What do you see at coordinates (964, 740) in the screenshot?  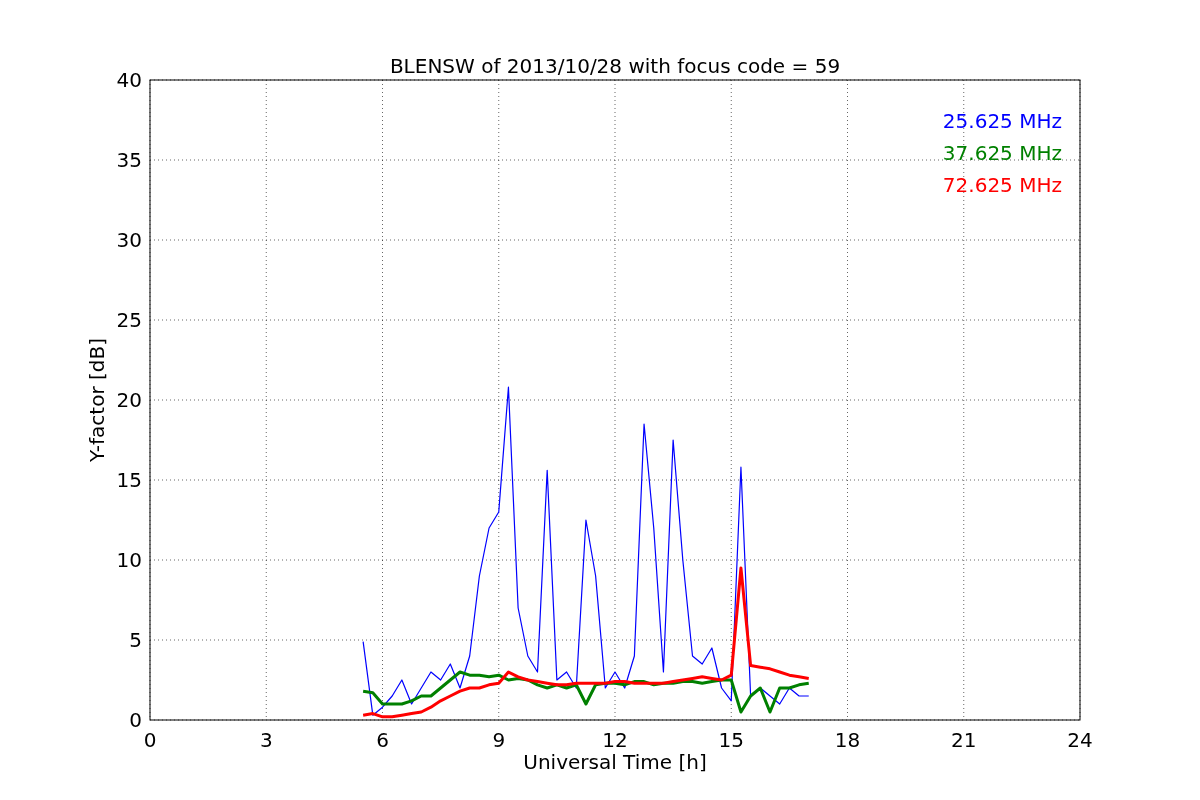 I see `x-tick-label: 21` at bounding box center [964, 740].